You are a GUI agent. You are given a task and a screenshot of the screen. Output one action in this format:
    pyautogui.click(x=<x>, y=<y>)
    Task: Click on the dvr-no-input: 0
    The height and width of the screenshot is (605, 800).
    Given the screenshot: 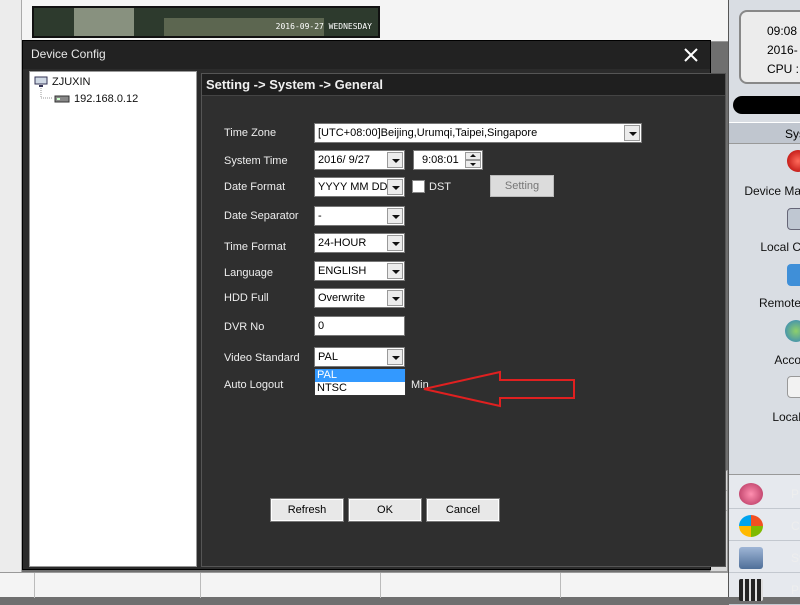 What is the action you would take?
    pyautogui.click(x=359, y=326)
    